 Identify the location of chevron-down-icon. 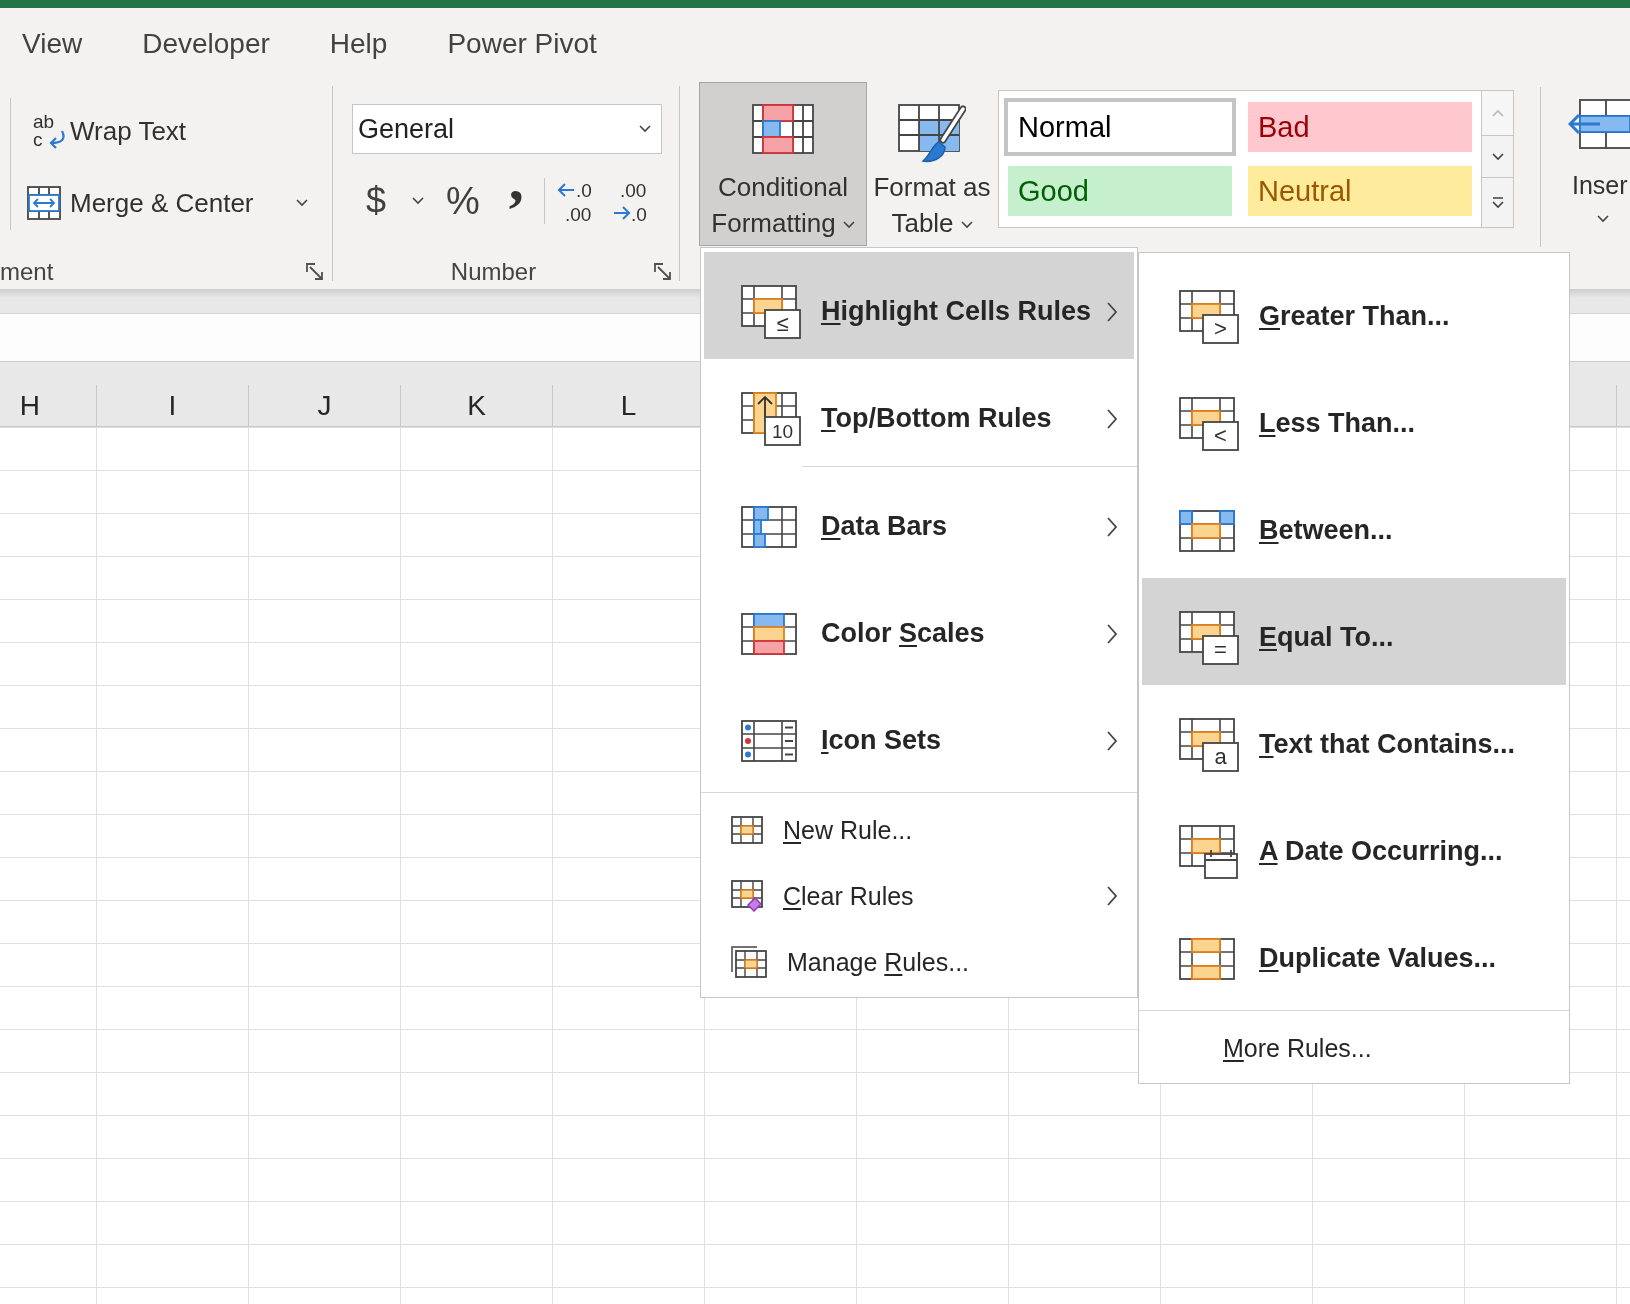
(1497, 156).